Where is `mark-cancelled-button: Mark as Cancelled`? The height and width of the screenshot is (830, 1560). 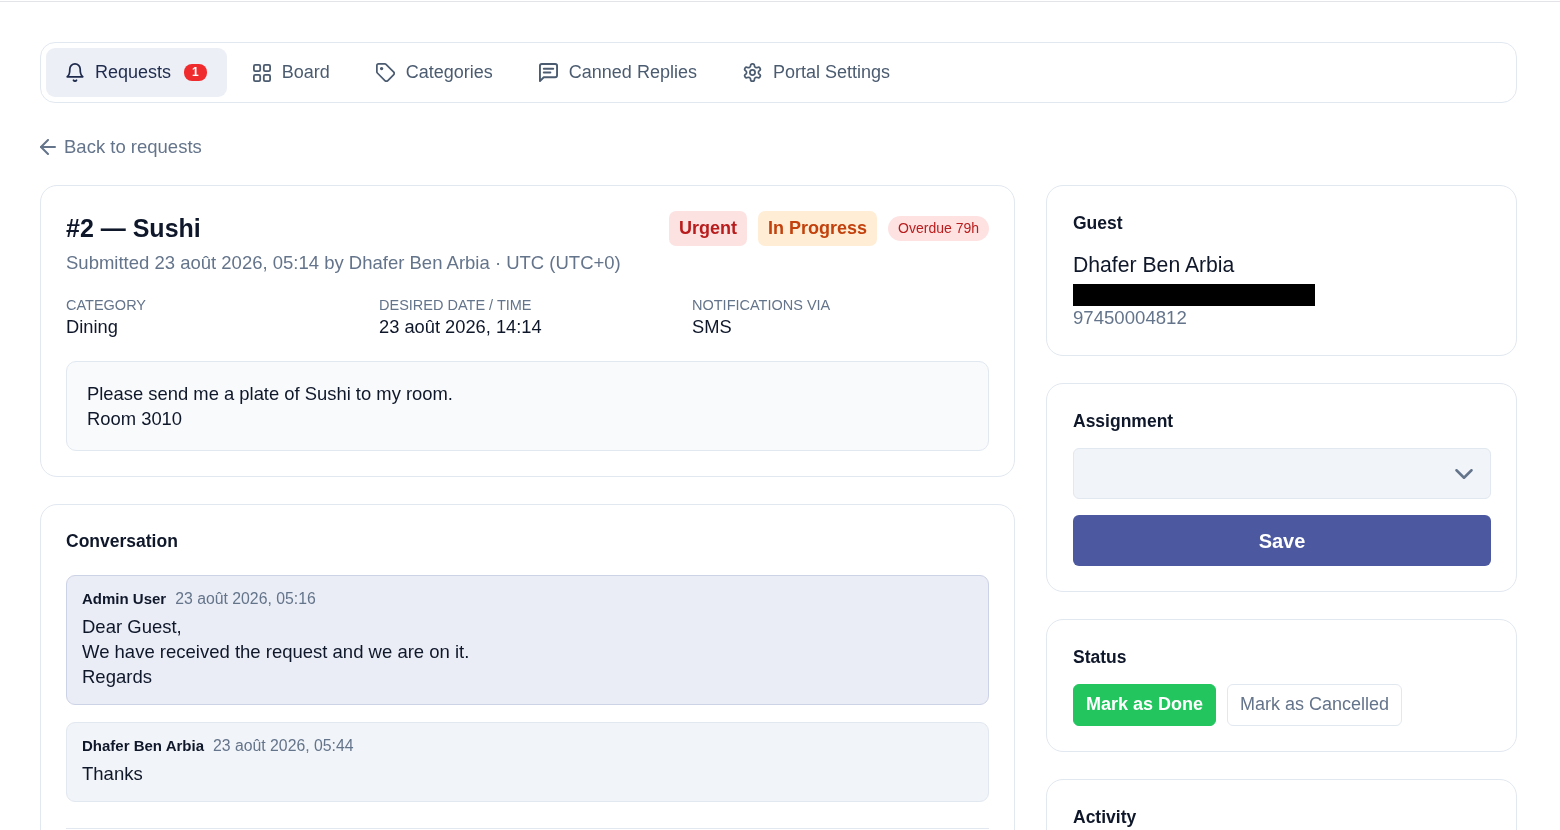
mark-cancelled-button: Mark as Cancelled is located at coordinates (1315, 705).